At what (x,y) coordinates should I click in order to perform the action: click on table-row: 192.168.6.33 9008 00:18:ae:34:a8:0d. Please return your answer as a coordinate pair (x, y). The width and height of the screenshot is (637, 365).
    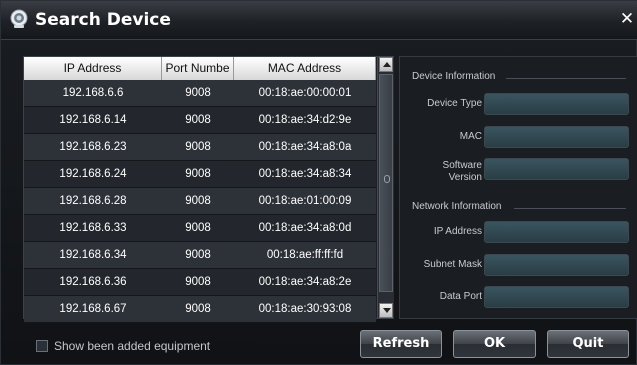
    Looking at the image, I should click on (200, 228).